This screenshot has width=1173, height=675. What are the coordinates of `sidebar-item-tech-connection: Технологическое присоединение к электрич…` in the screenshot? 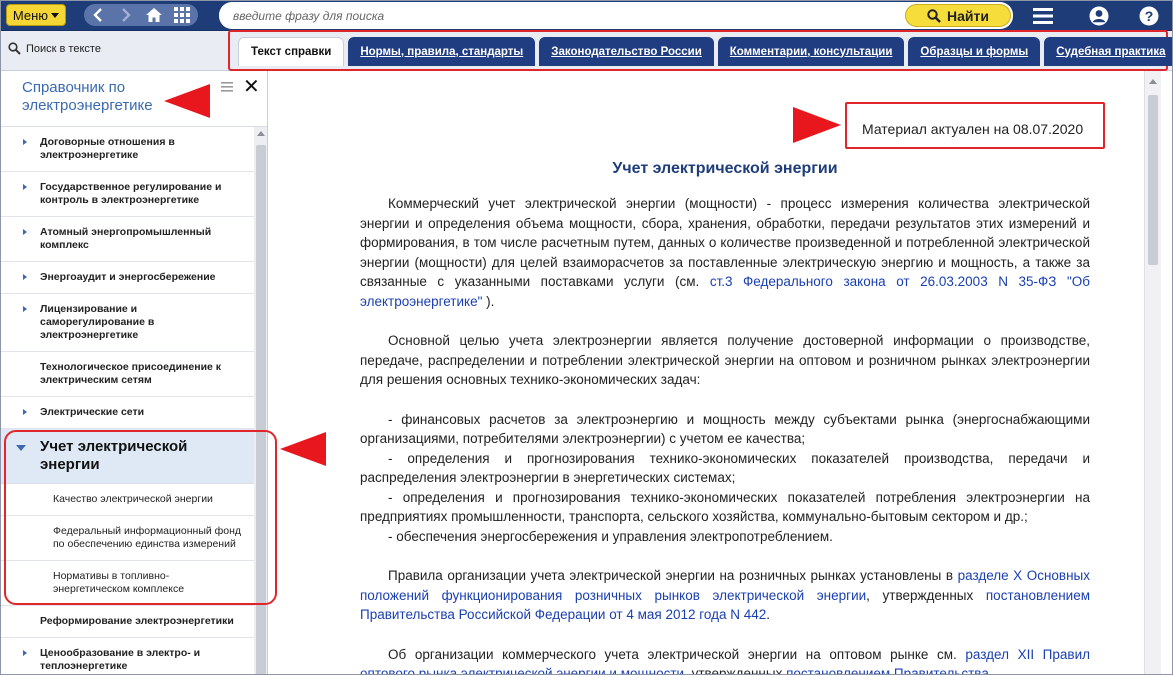 It's located at (127, 374).